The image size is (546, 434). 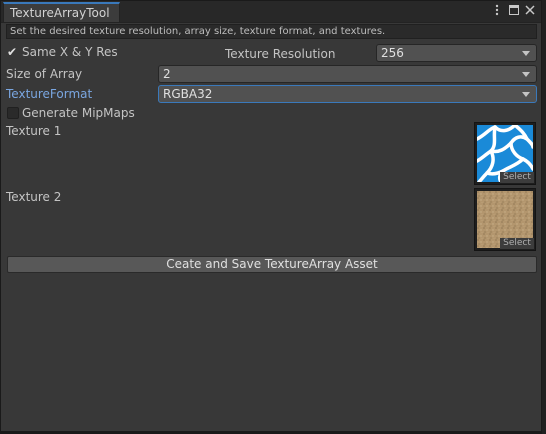 I want to click on texture-format-dropdown: RGBA32, so click(x=347, y=94).